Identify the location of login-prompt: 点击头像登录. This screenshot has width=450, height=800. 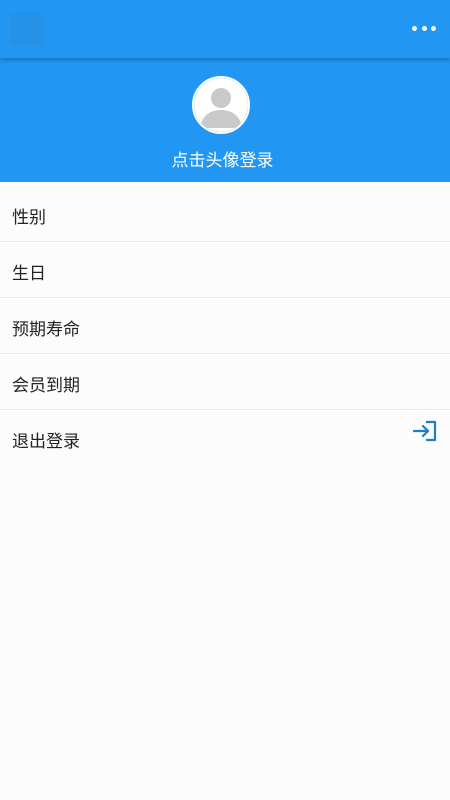
(222, 158).